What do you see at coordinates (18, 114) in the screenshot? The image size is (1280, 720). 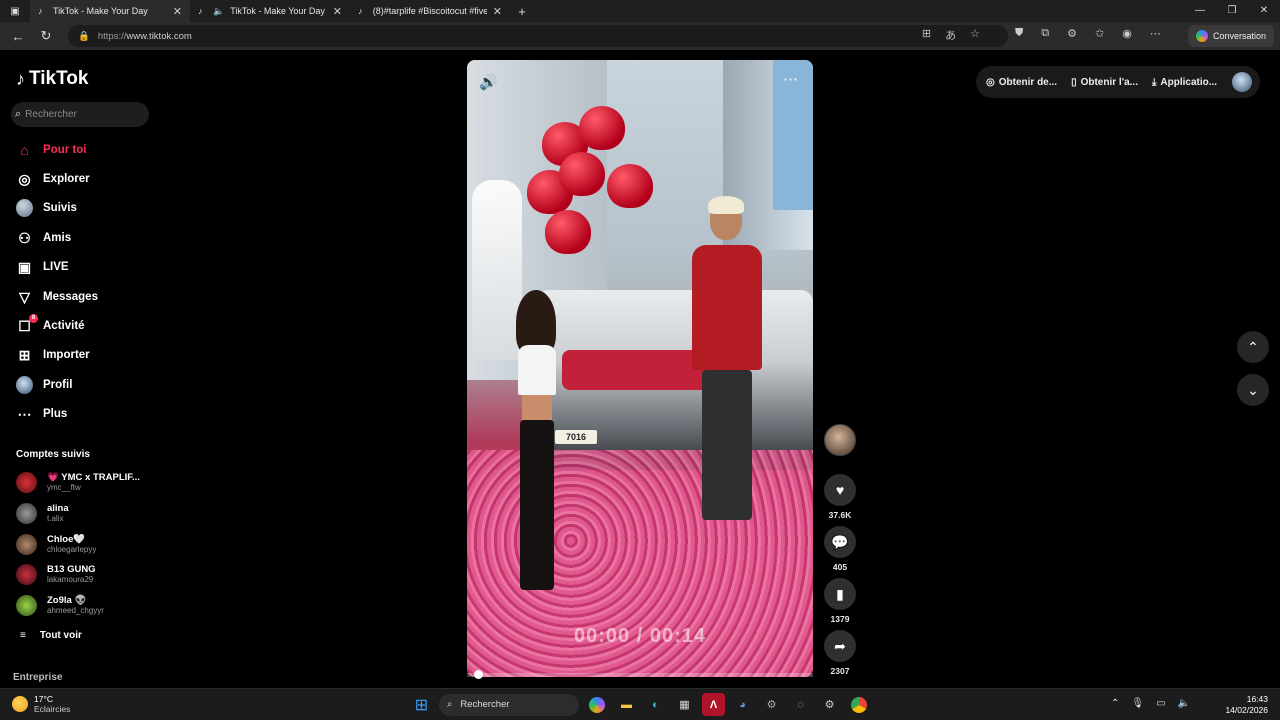 I see `search-icon: ⌕` at bounding box center [18, 114].